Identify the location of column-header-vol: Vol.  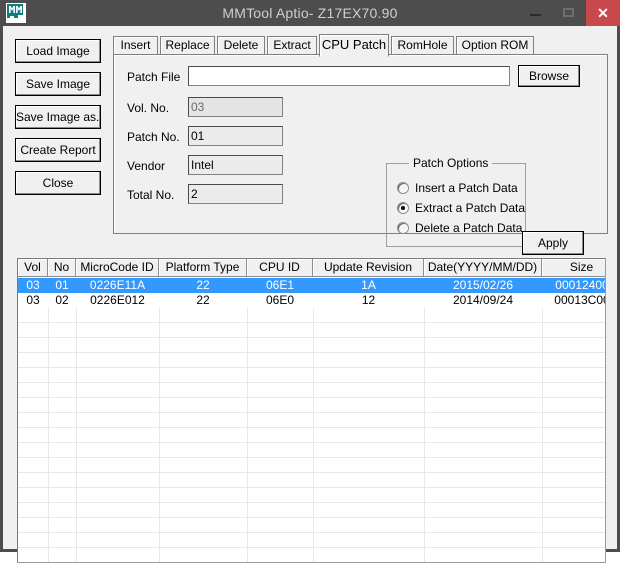
(33, 267).